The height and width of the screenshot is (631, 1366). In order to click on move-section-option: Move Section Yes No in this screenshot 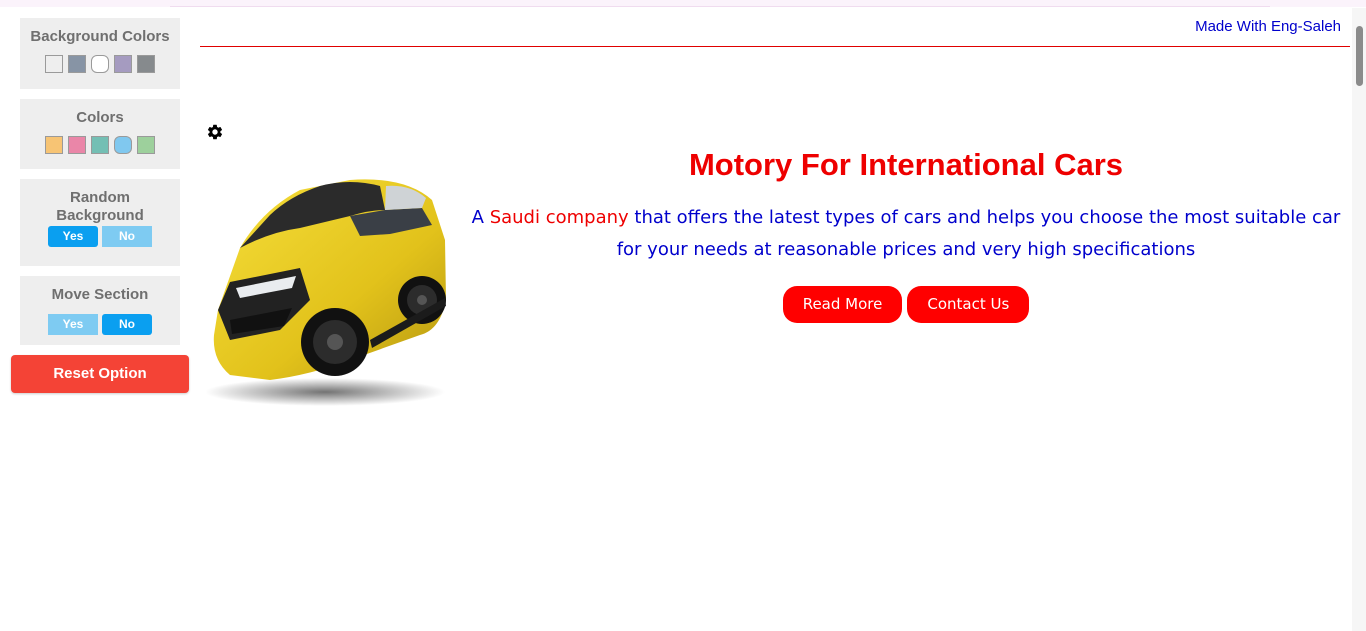, I will do `click(100, 310)`.